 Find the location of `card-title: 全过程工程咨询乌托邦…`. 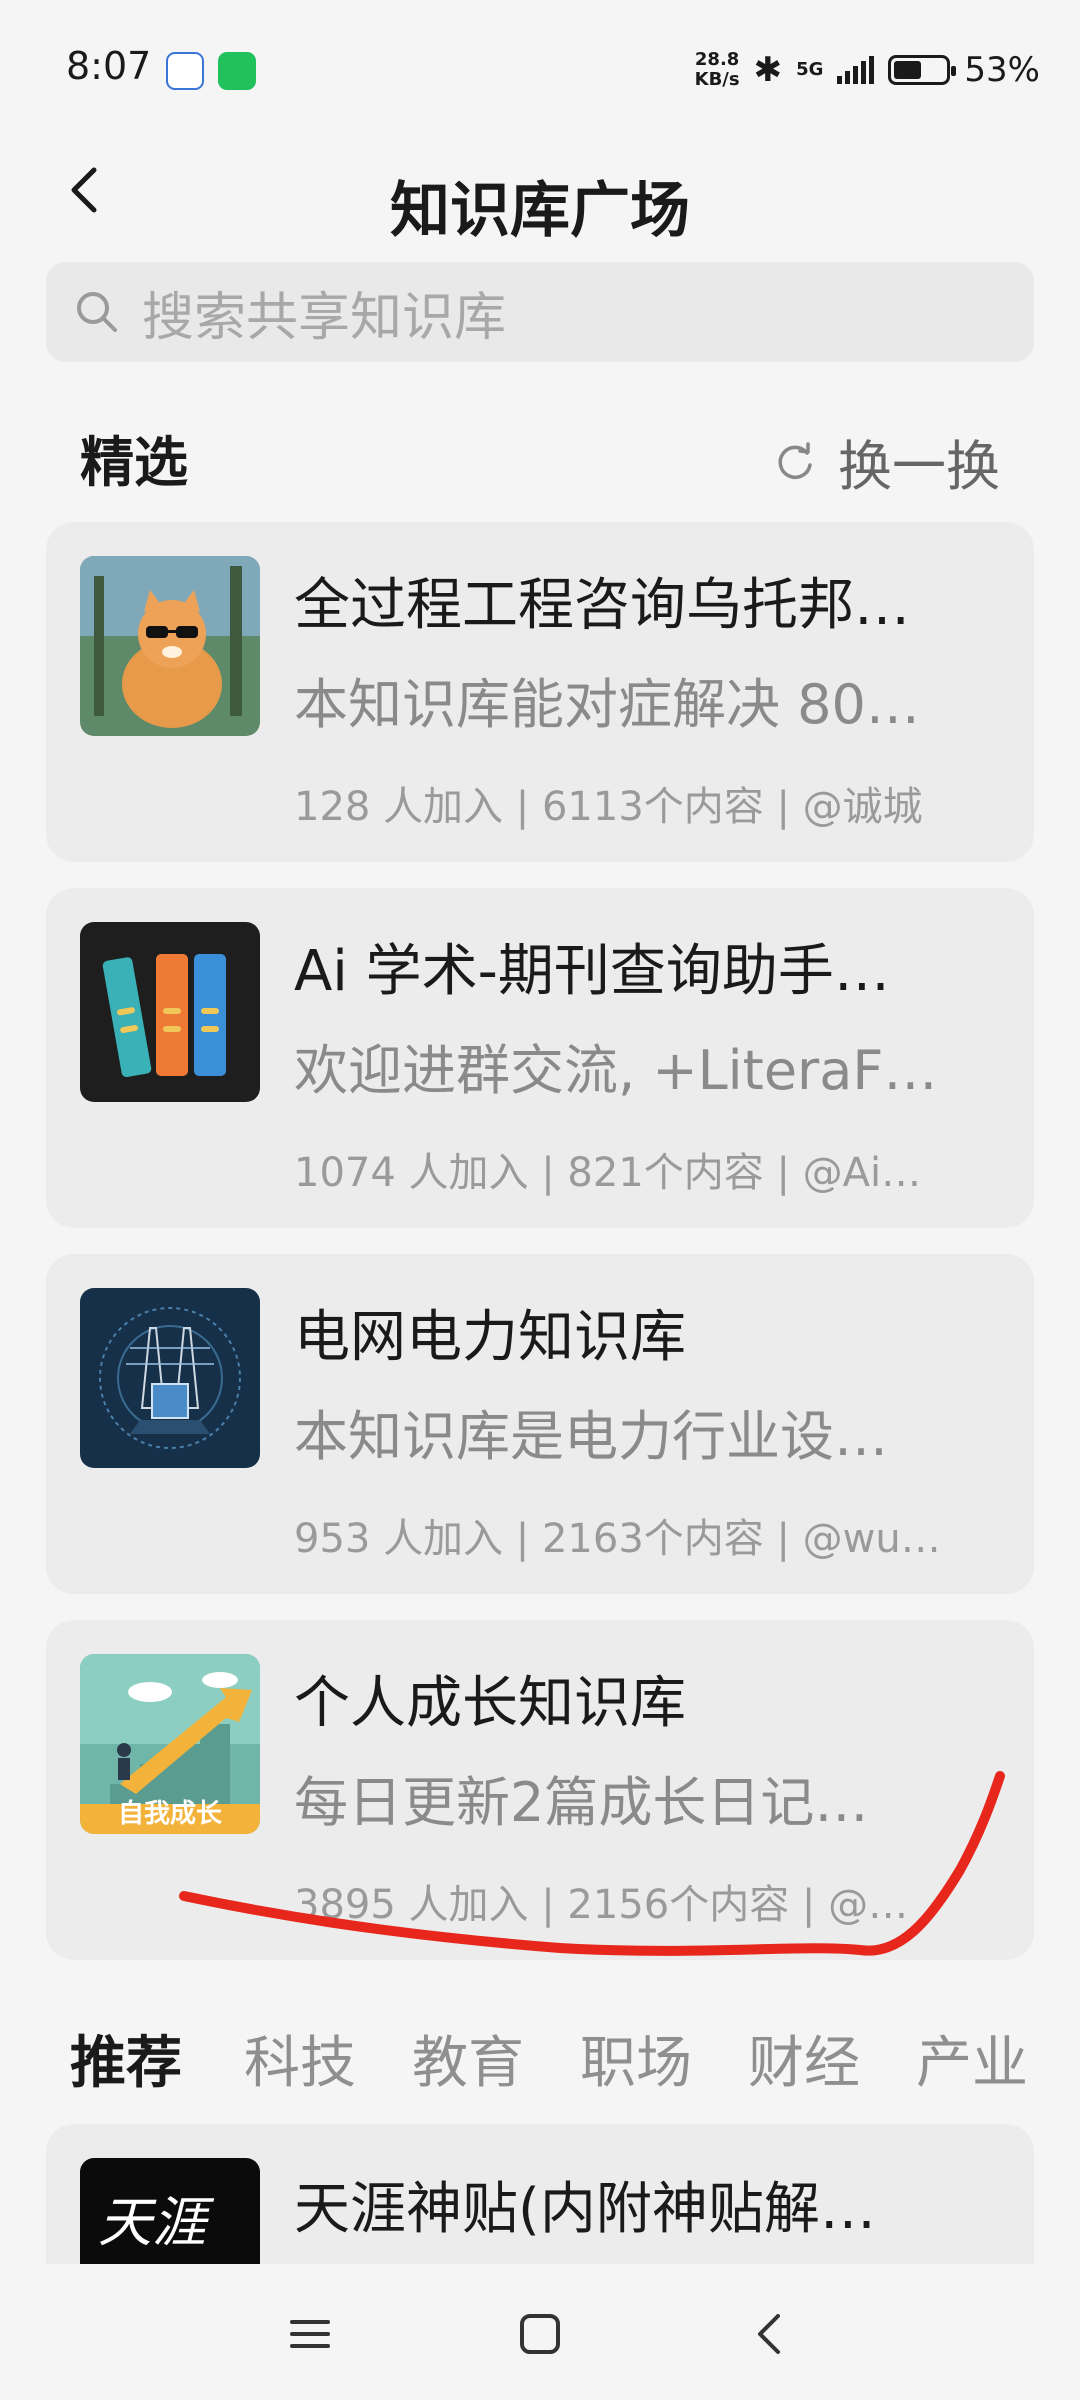

card-title: 全过程工程咨询乌托邦… is located at coordinates (602, 605).